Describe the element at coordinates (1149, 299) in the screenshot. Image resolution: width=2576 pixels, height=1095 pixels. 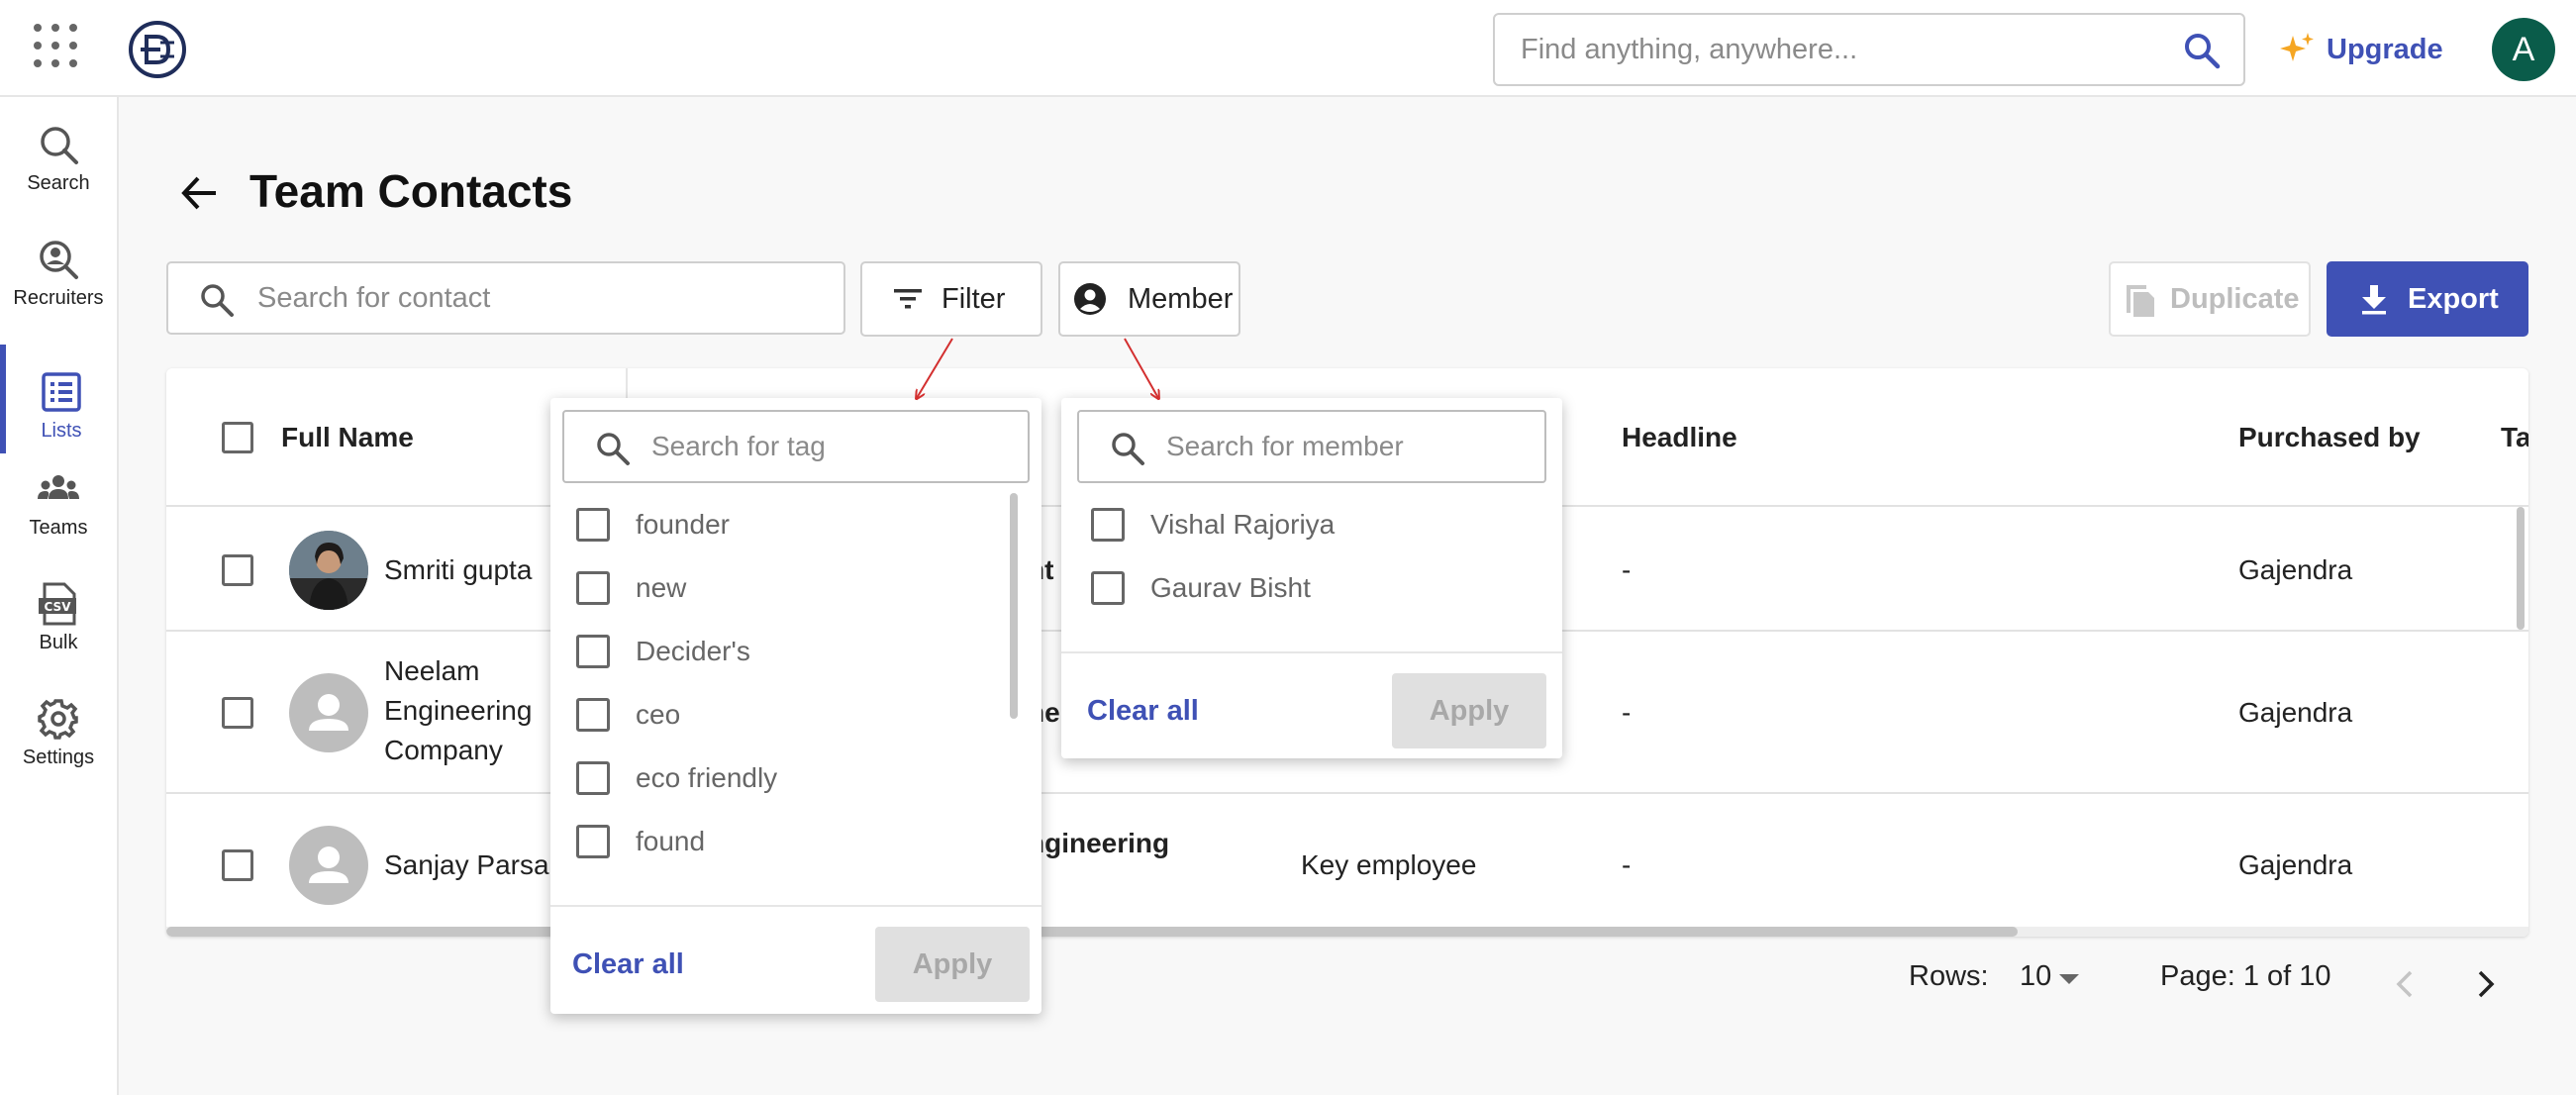
I see `member-button: Member` at that location.